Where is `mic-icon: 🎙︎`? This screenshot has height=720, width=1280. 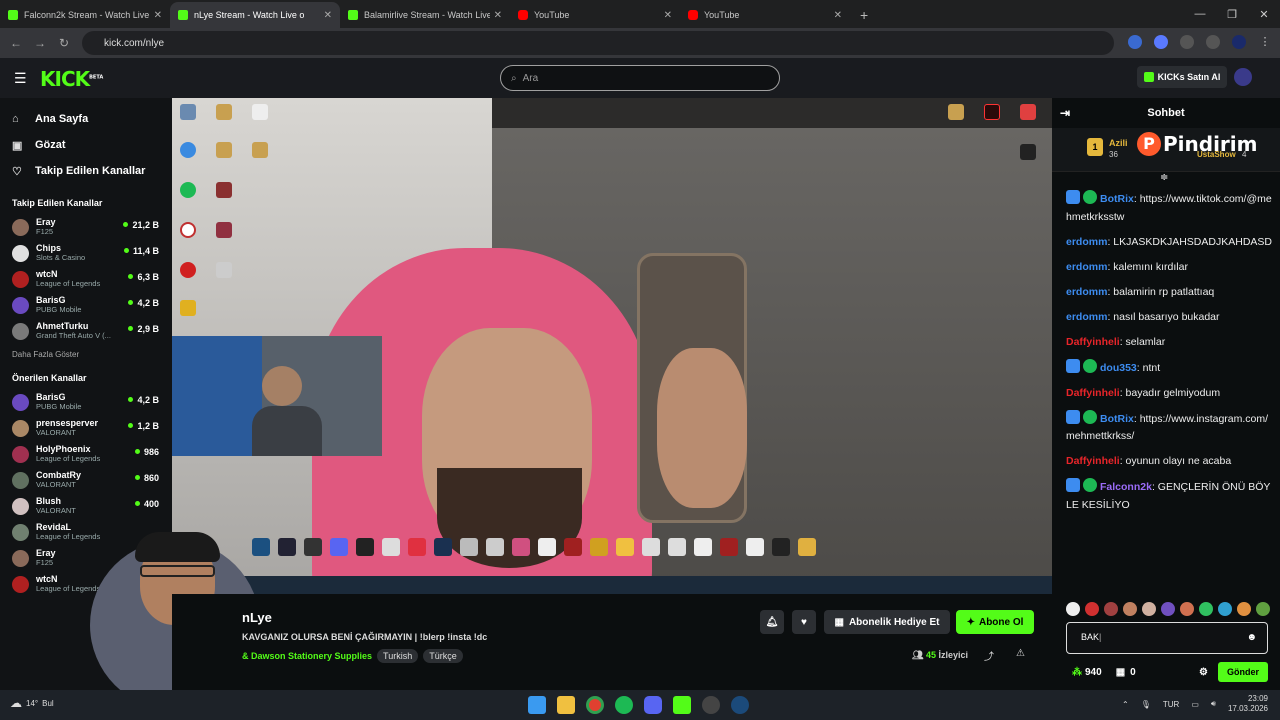
mic-icon: 🎙︎ is located at coordinates (1146, 704).